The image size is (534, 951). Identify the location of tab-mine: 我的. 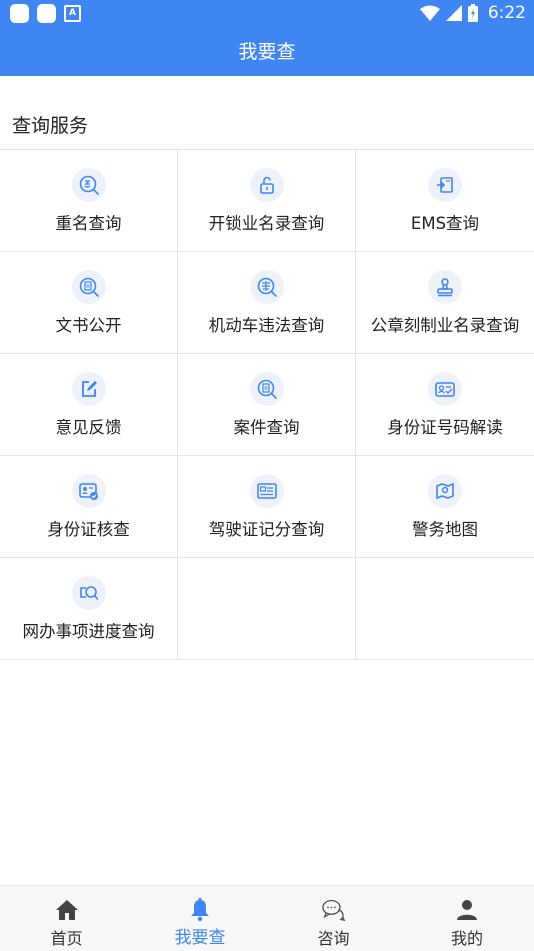
(467, 918).